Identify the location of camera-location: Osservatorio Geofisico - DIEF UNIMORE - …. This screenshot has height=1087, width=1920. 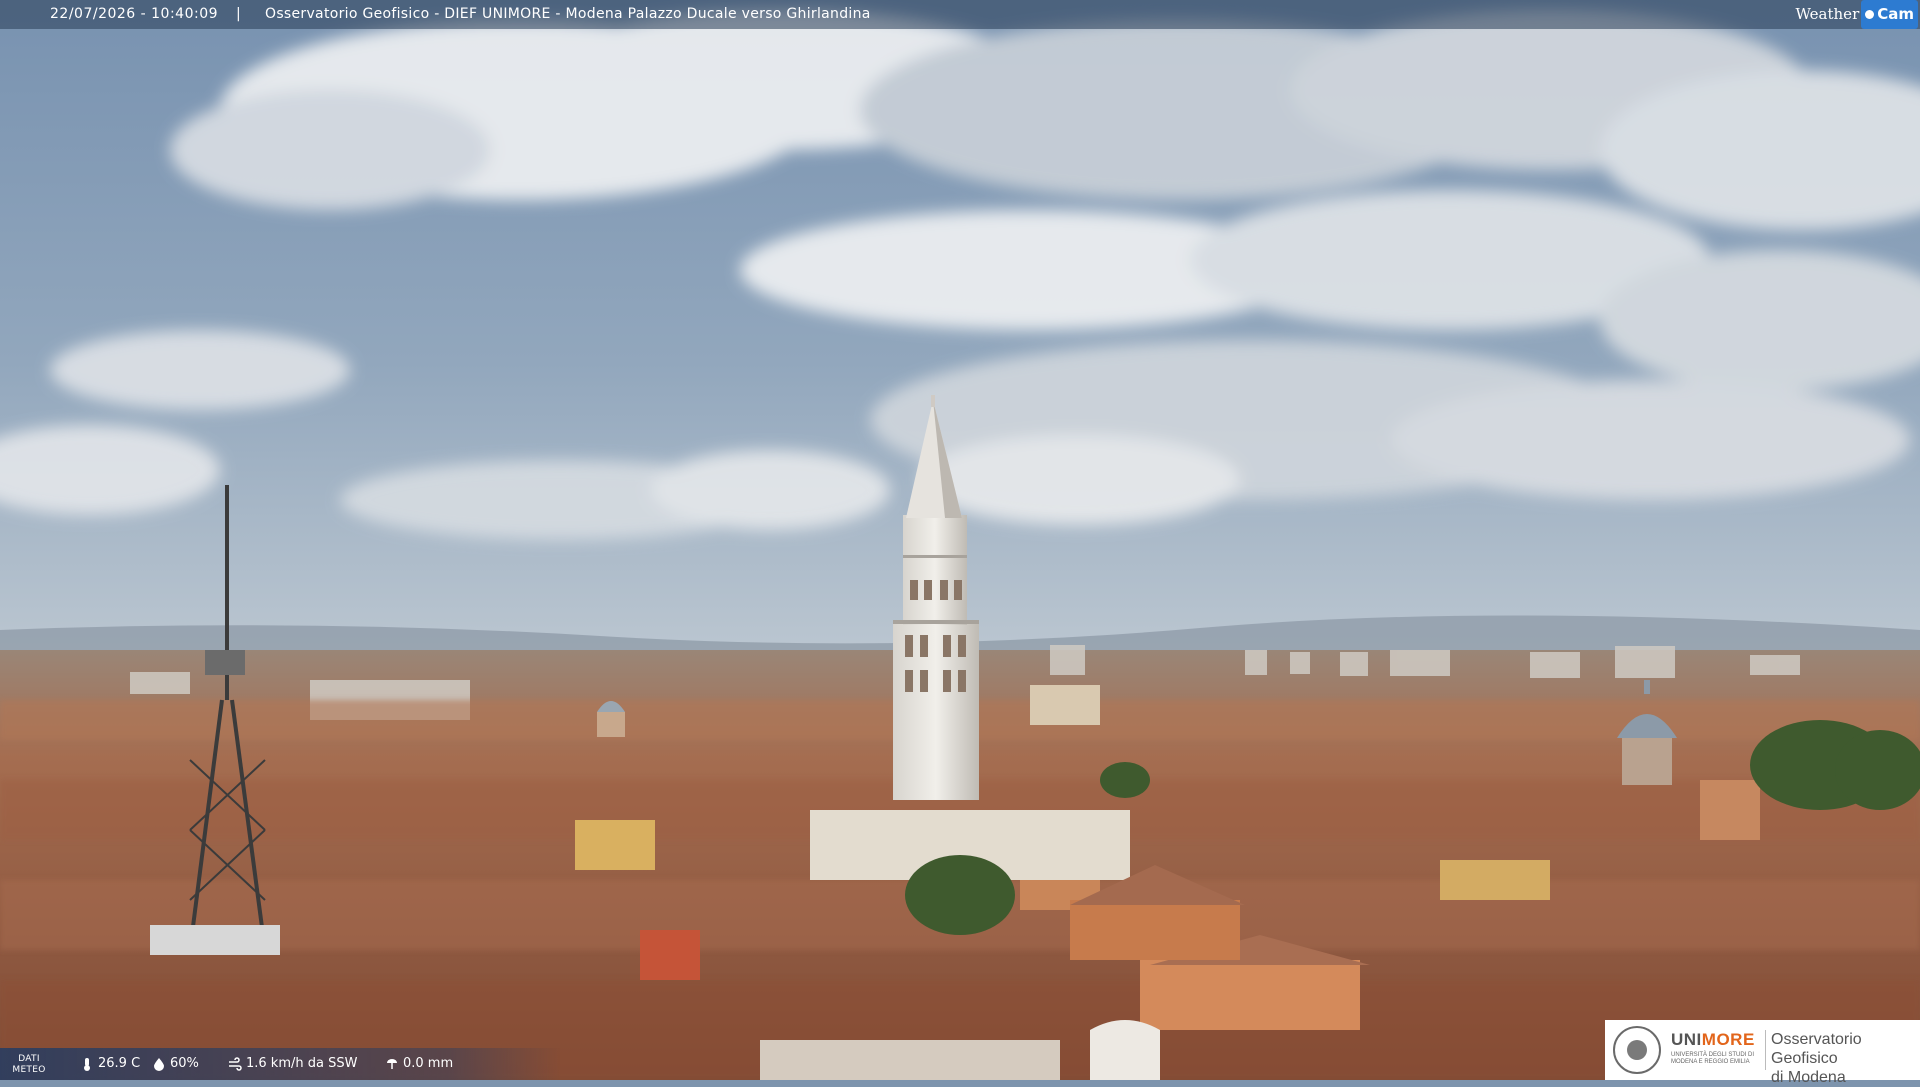
(568, 14).